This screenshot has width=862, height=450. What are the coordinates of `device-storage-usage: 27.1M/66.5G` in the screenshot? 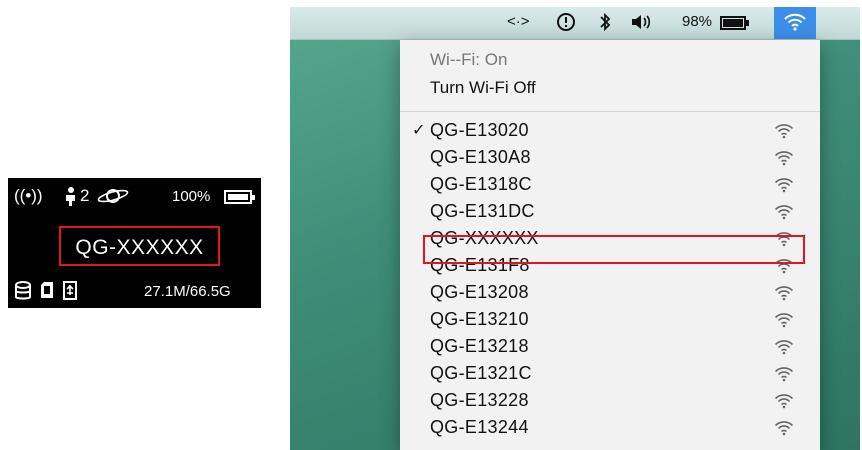 It's located at (187, 291).